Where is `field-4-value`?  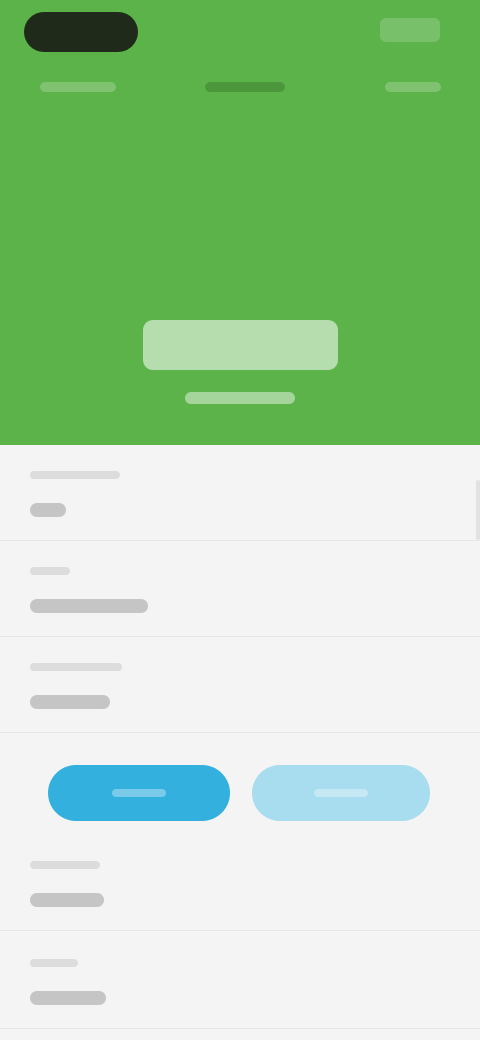
field-4-value is located at coordinates (67, 900).